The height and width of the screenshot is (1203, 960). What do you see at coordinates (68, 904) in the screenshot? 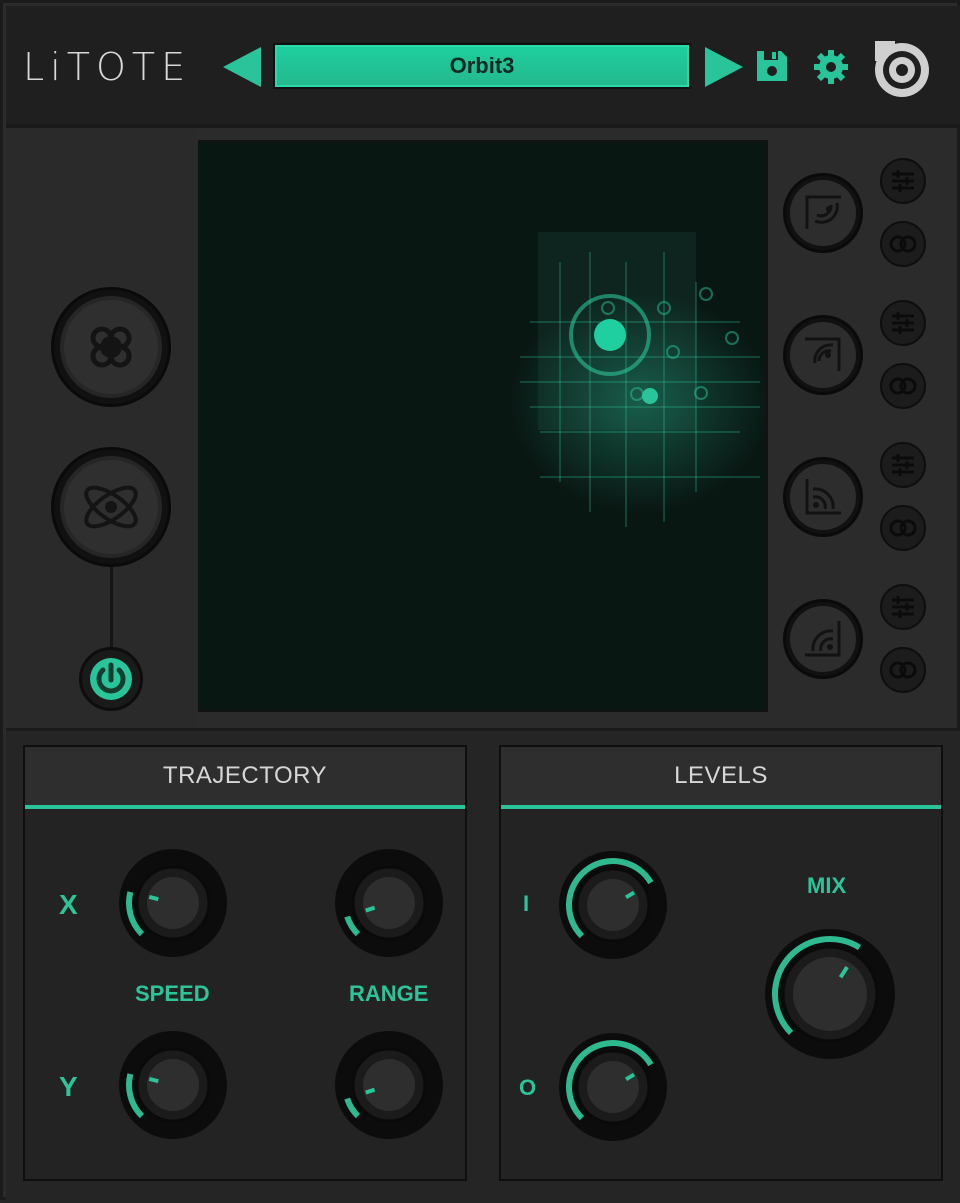
I see `x-row-label: X` at bounding box center [68, 904].